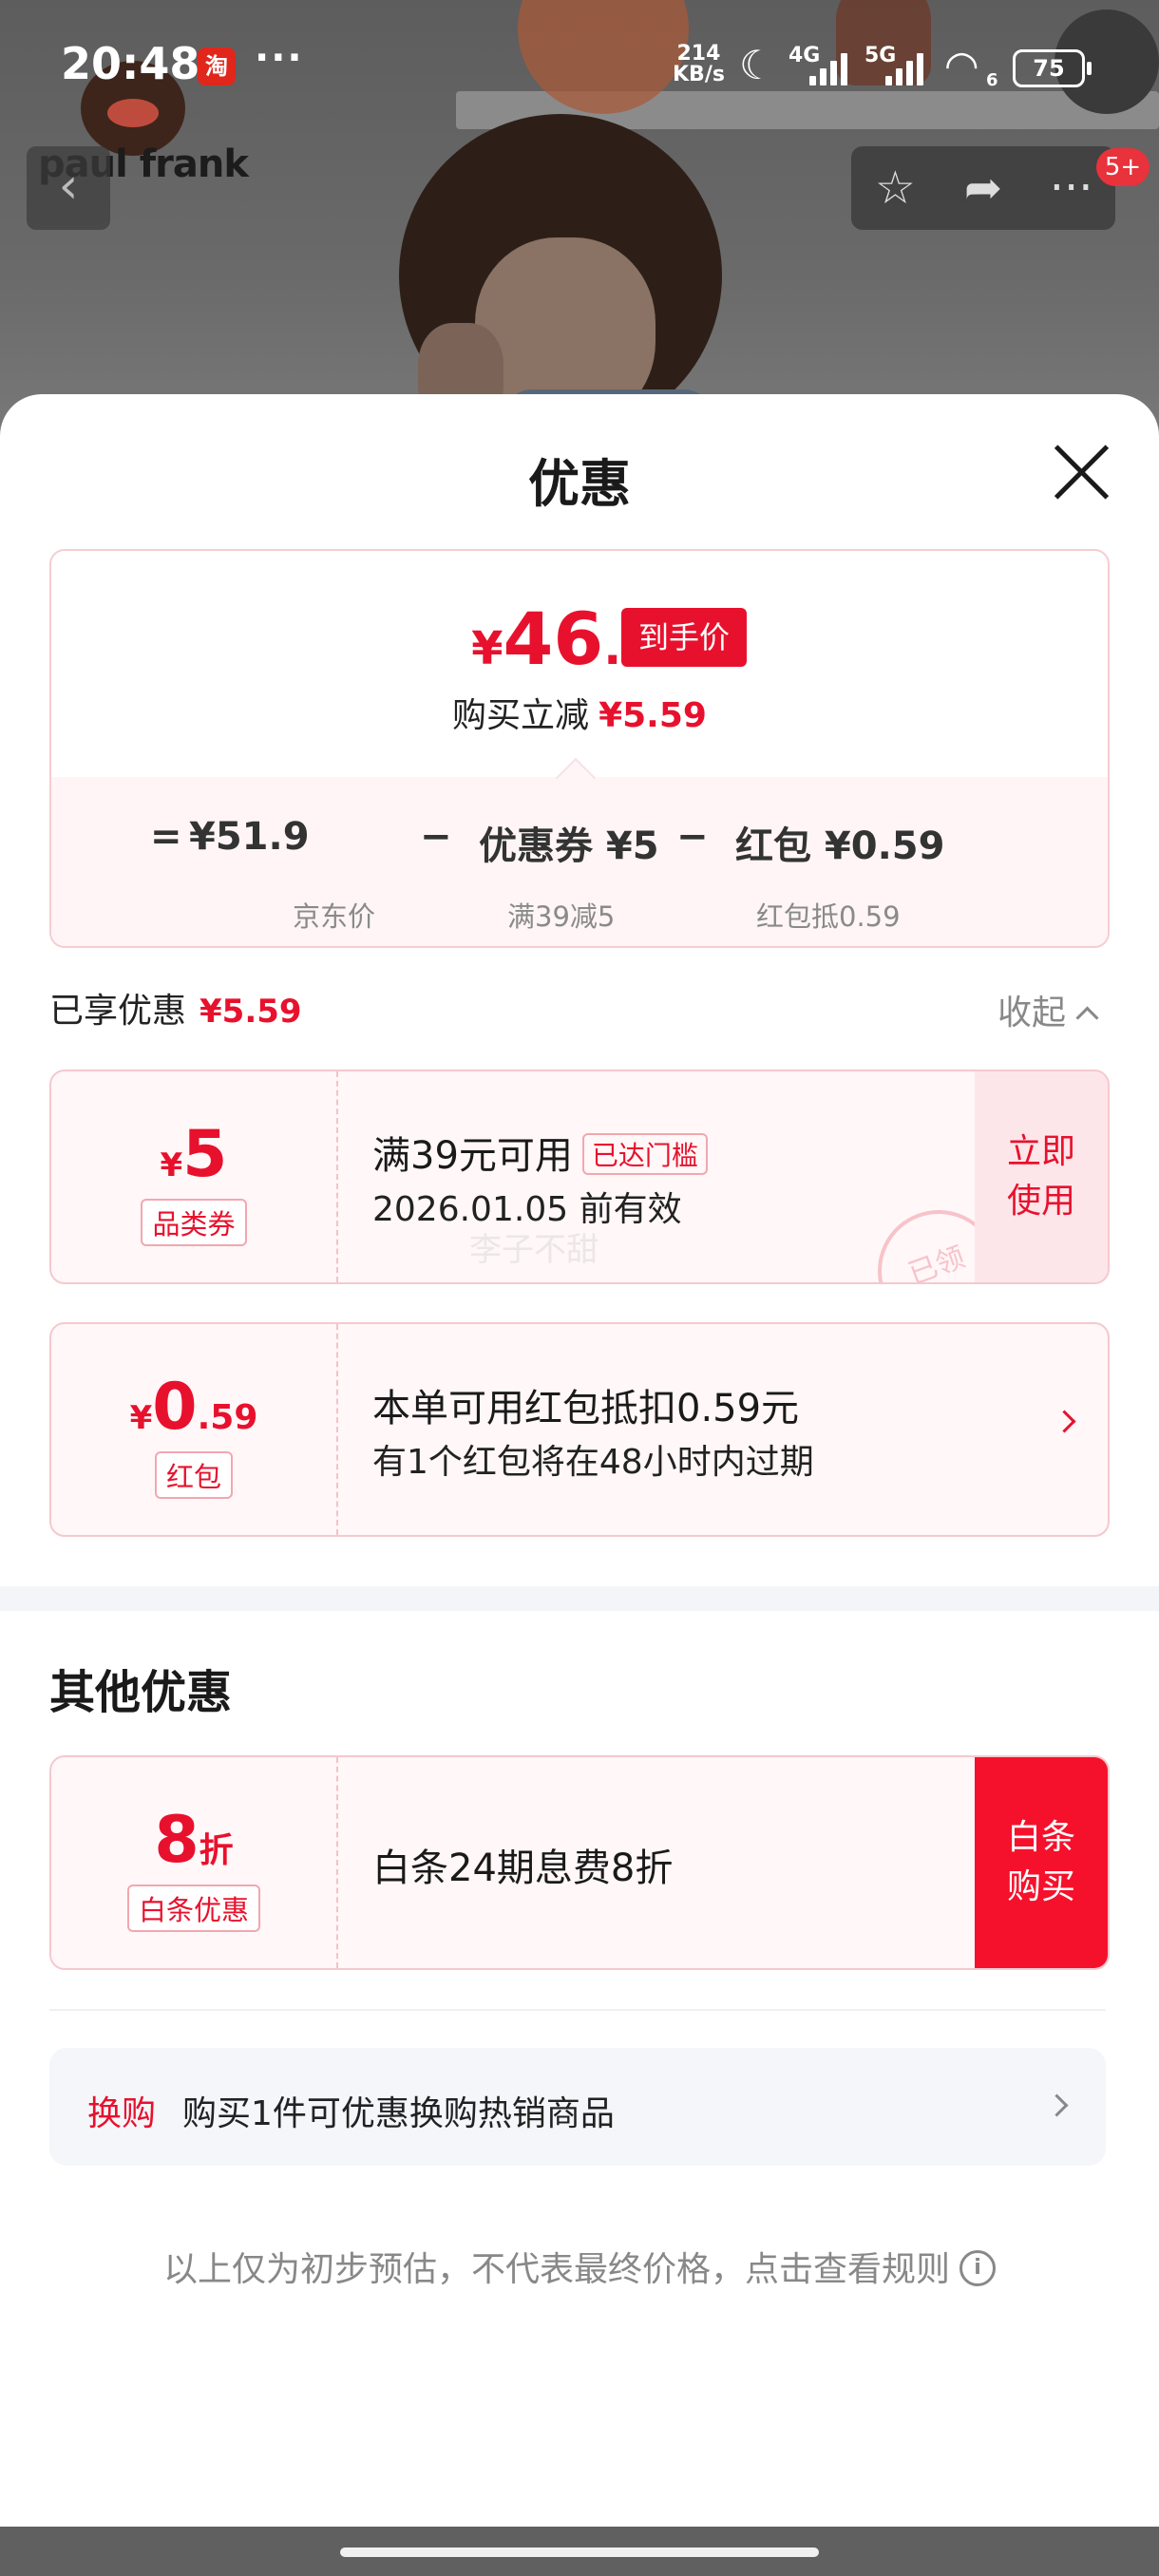 This screenshot has height=2576, width=1159. Describe the element at coordinates (217, 66) in the screenshot. I see `taobao-app-icon: 淘` at that location.